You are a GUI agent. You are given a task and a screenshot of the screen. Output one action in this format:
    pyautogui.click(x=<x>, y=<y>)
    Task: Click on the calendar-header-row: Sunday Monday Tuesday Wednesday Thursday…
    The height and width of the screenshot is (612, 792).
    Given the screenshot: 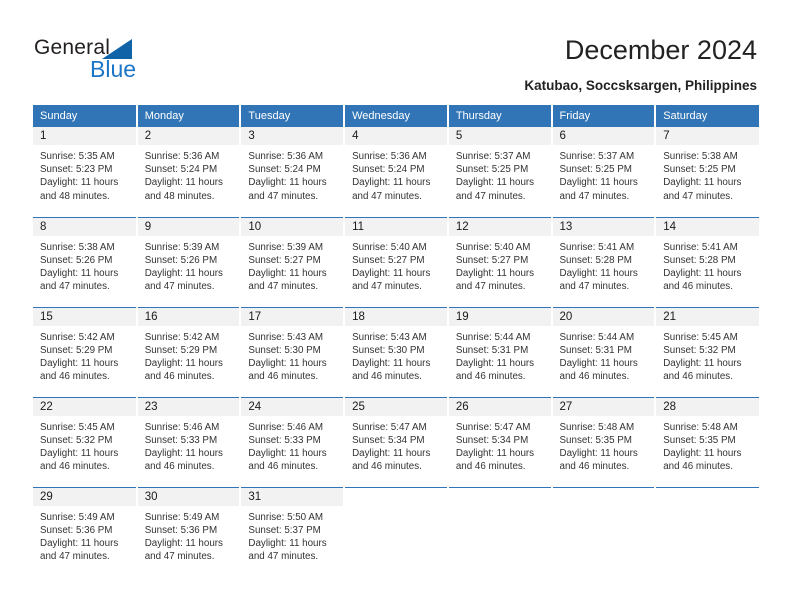 What is the action you would take?
    pyautogui.click(x=396, y=116)
    